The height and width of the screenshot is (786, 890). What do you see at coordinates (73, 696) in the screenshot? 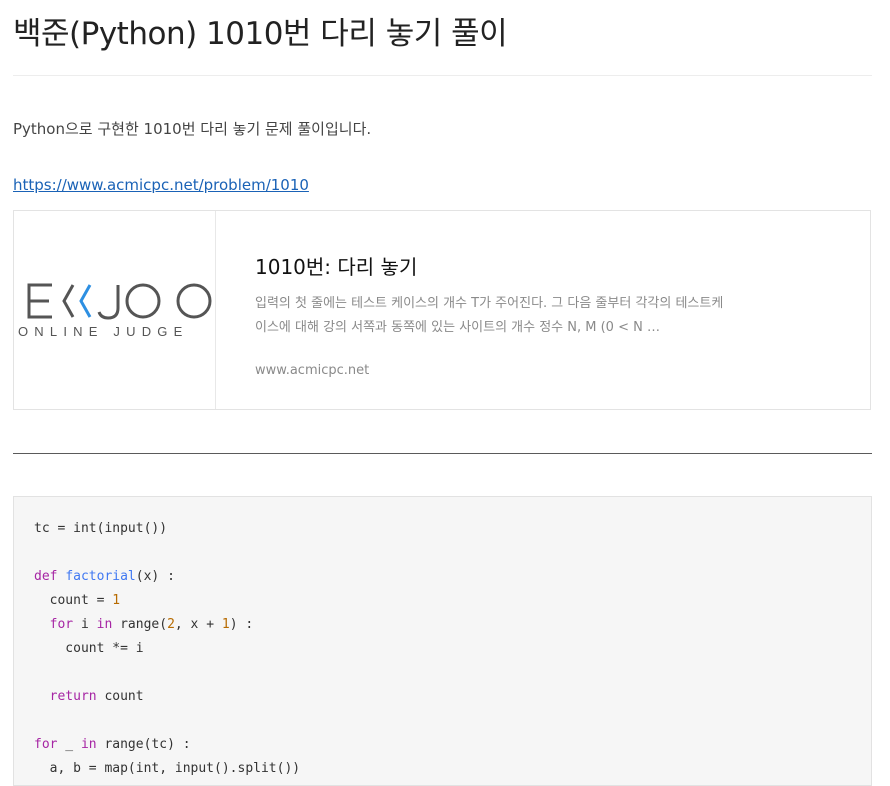
I see `code-keyword: return` at bounding box center [73, 696].